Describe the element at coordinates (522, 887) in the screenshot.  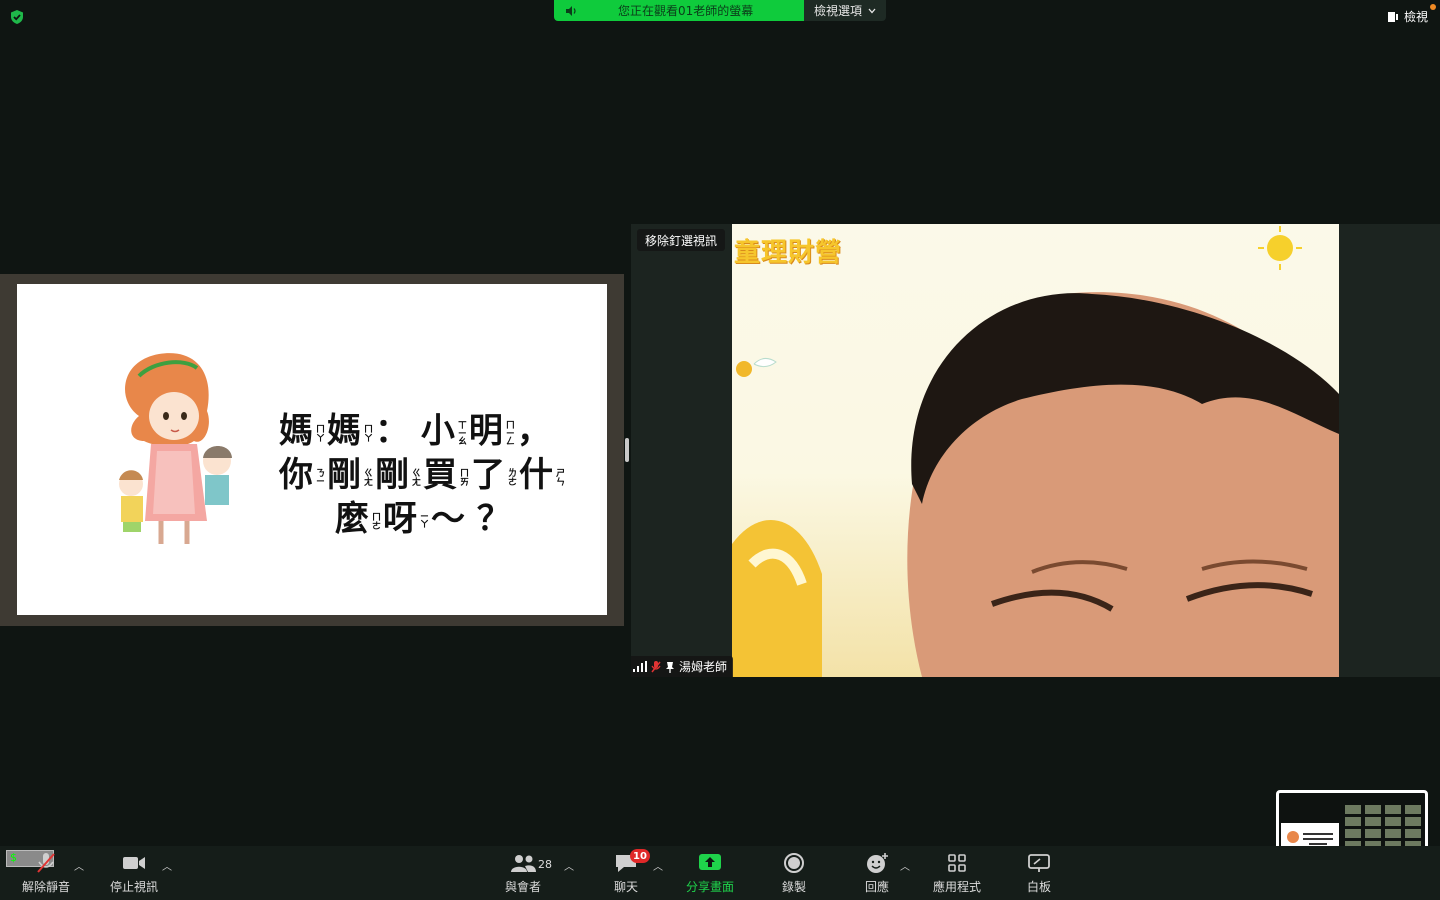
I see `participants-label: 與會者` at that location.